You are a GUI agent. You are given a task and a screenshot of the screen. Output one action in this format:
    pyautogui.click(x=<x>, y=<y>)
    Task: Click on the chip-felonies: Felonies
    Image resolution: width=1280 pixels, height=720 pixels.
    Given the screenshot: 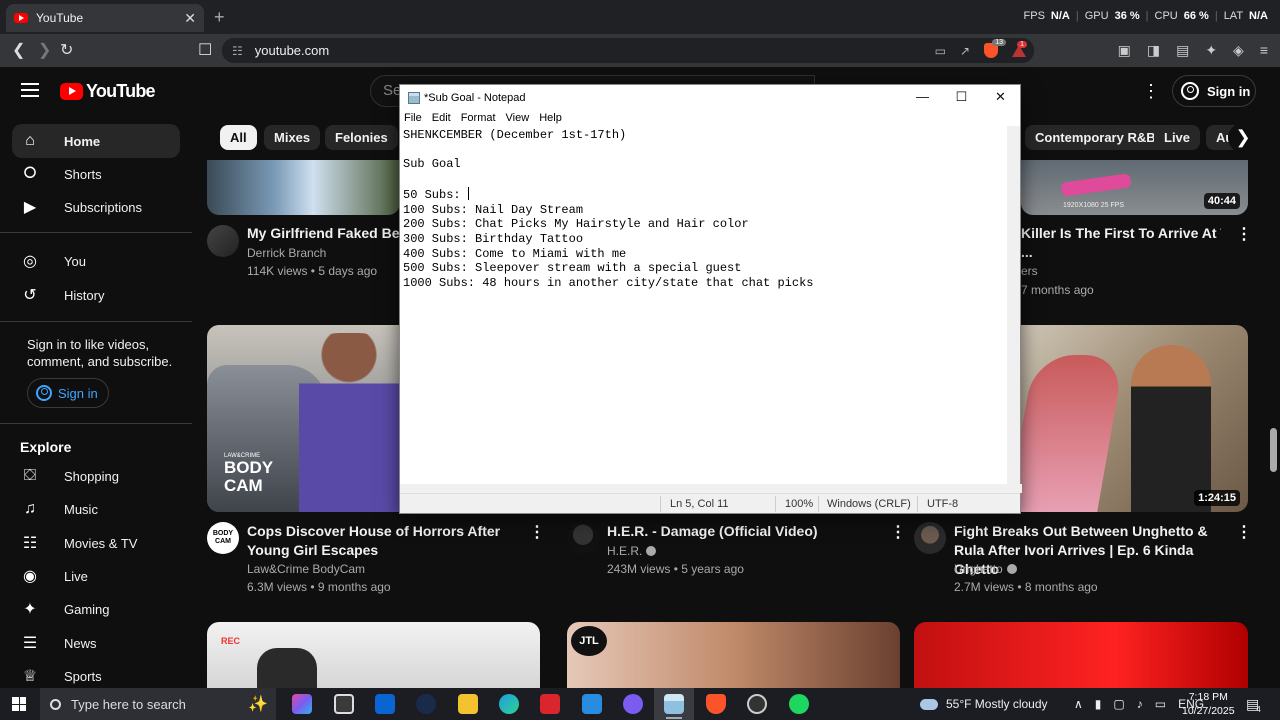 What is the action you would take?
    pyautogui.click(x=361, y=137)
    